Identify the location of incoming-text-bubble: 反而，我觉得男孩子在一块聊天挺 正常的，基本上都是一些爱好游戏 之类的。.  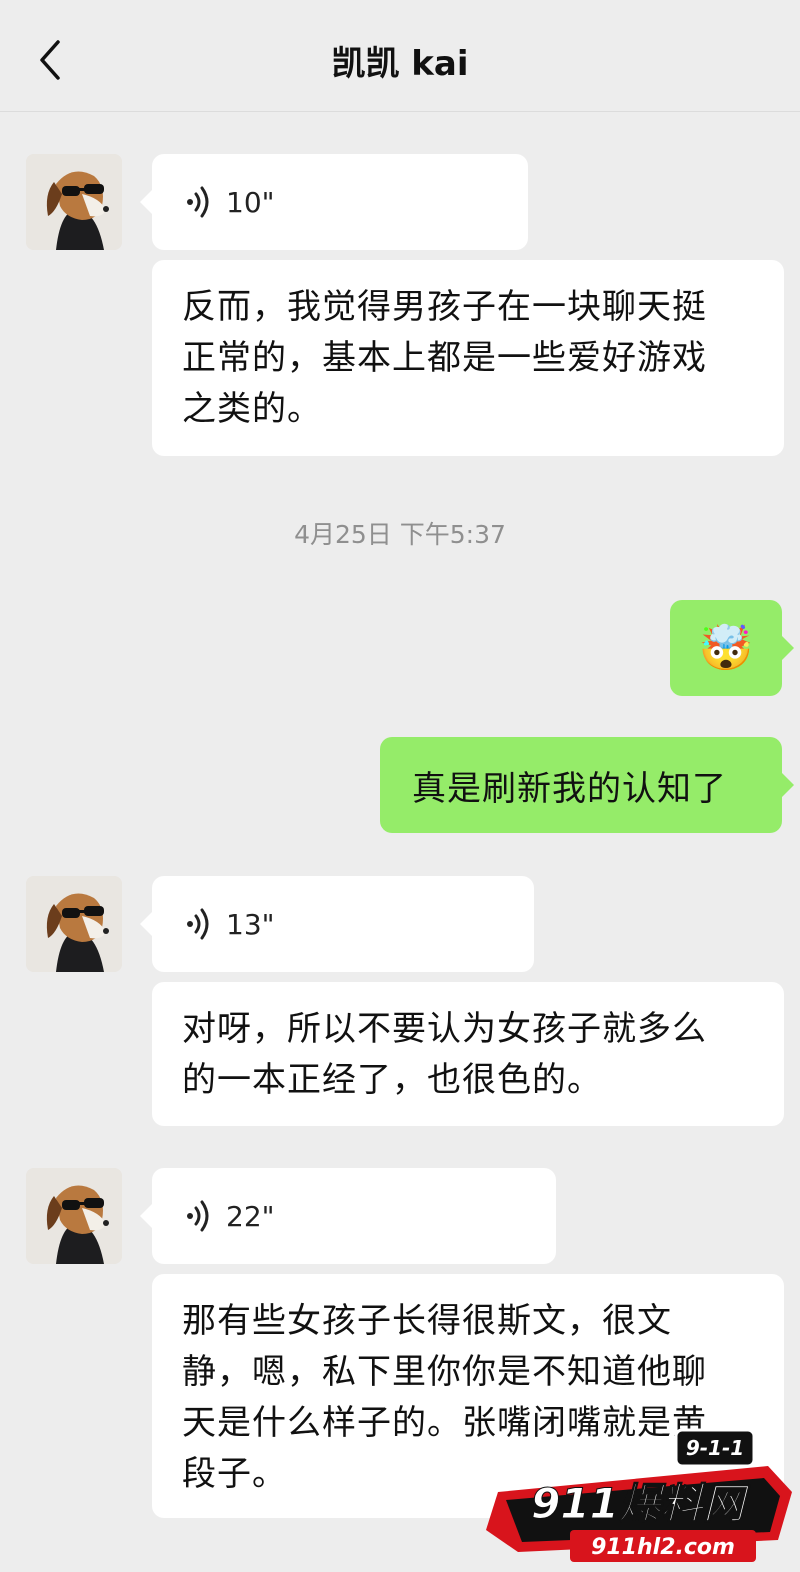
(468, 358).